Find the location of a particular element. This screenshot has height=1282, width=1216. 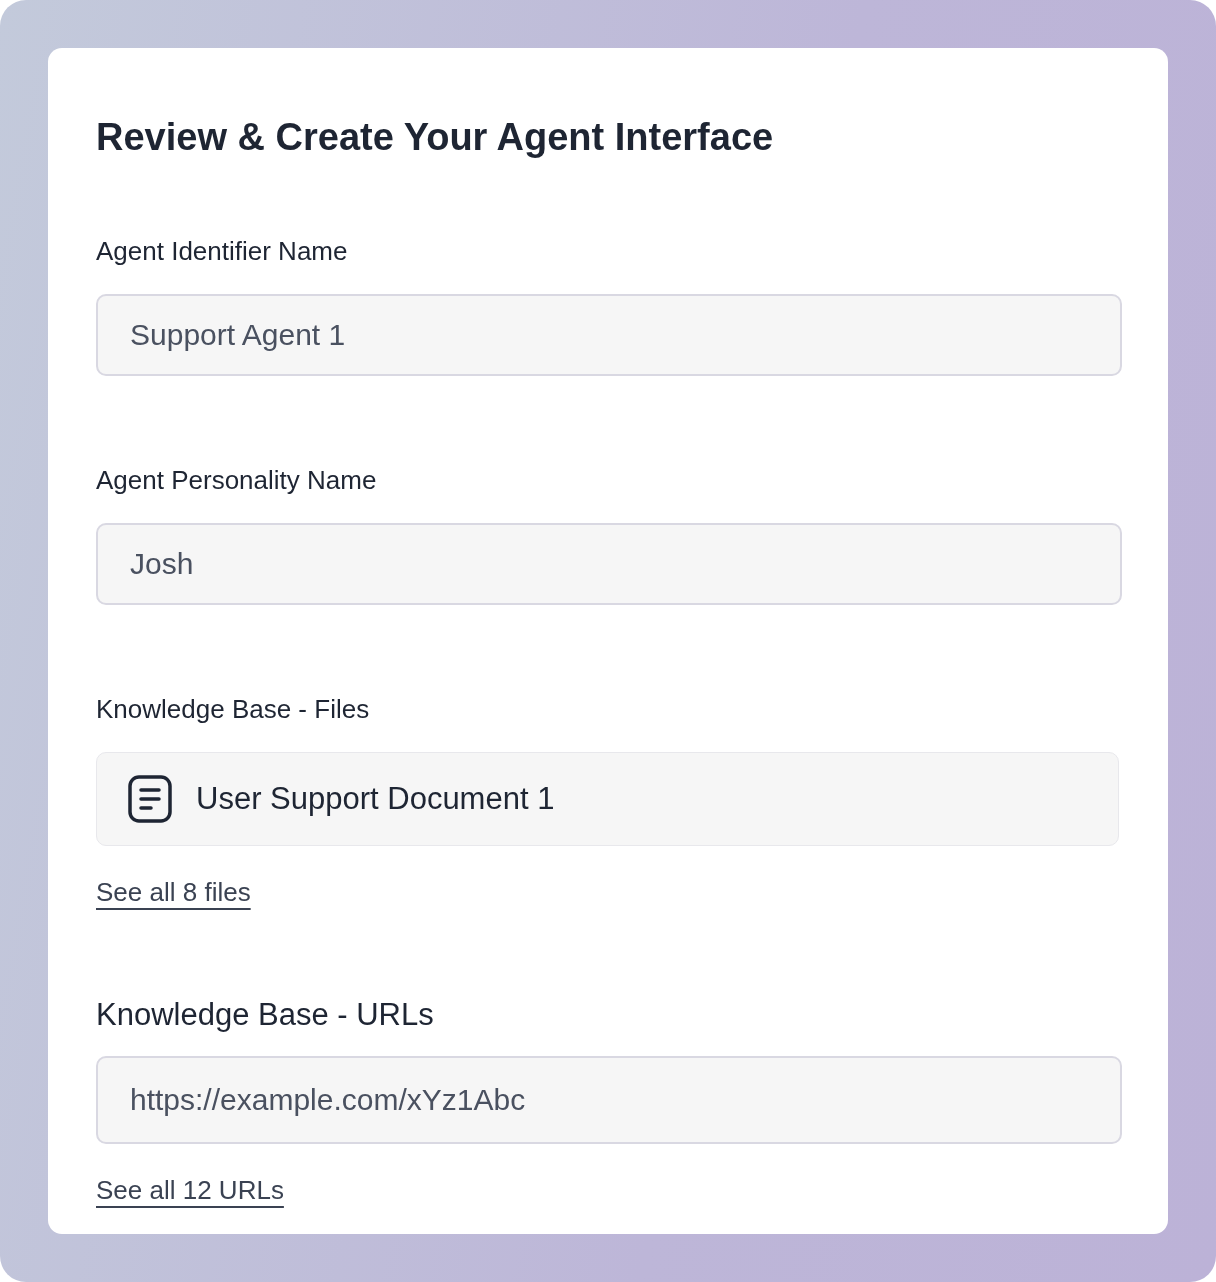

input-field: Support Agent 1 is located at coordinates (609, 335).